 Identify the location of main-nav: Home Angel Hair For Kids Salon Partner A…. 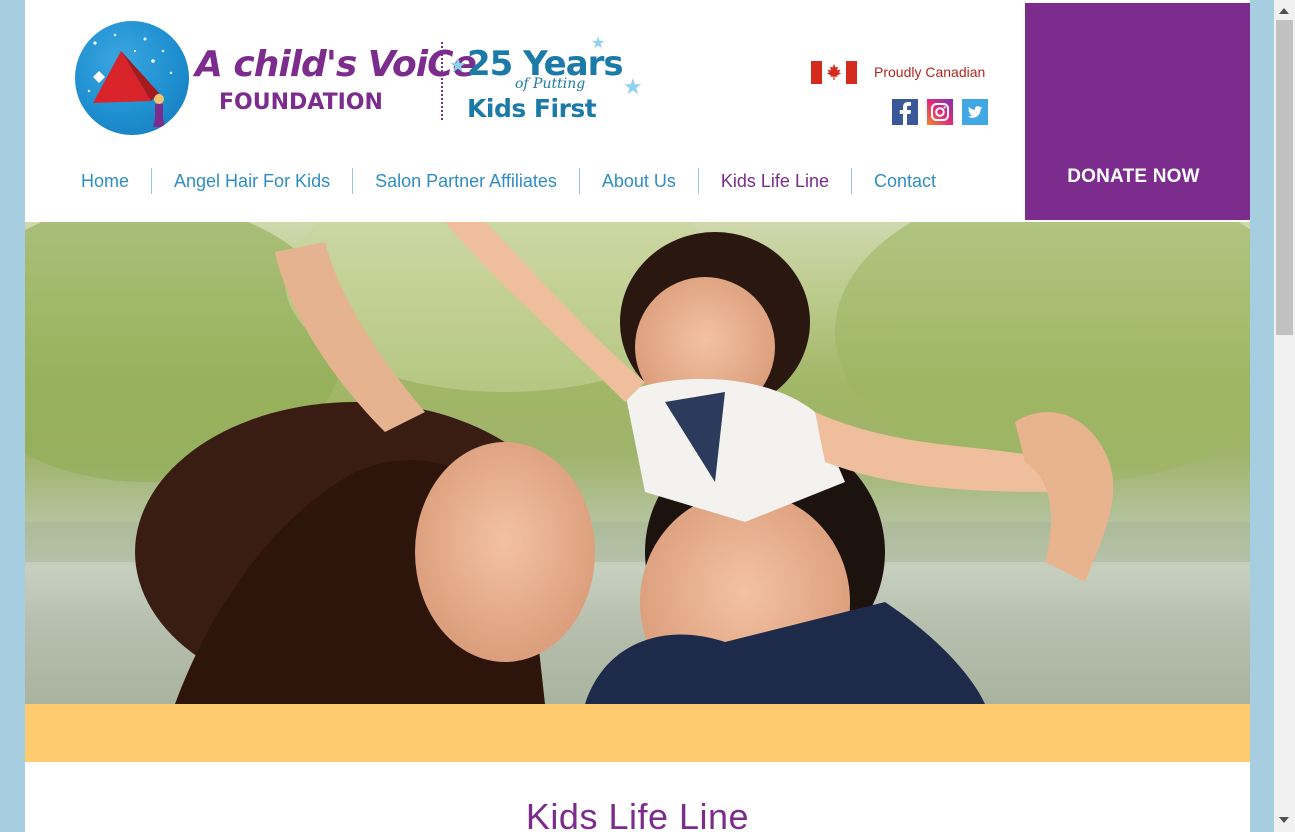
(513, 181).